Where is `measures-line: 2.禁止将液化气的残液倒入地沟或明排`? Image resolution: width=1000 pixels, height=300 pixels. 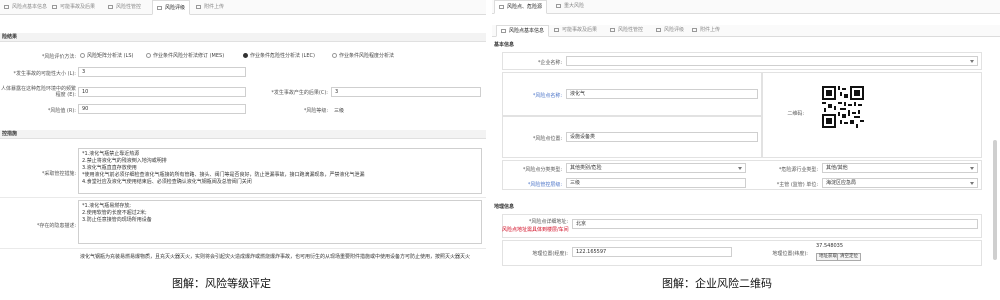 measures-line: 2.禁止将液化气的残液倒入地沟或明排 is located at coordinates (124, 161).